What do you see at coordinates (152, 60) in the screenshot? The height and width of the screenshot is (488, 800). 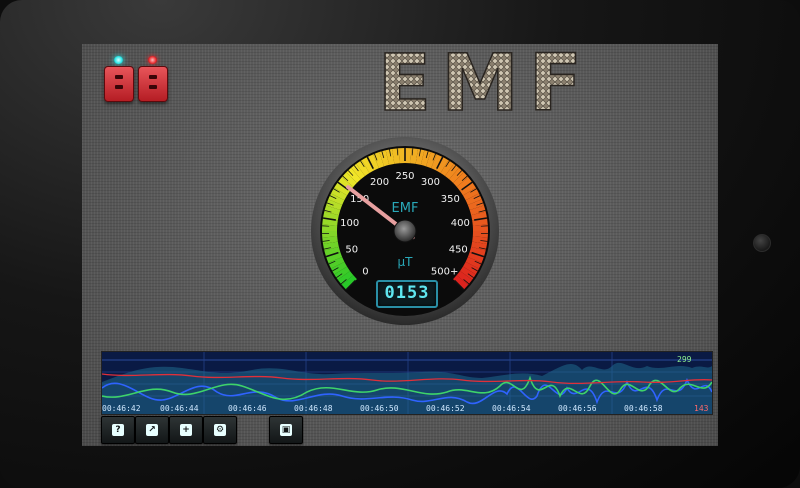 I see `red-led-icon` at bounding box center [152, 60].